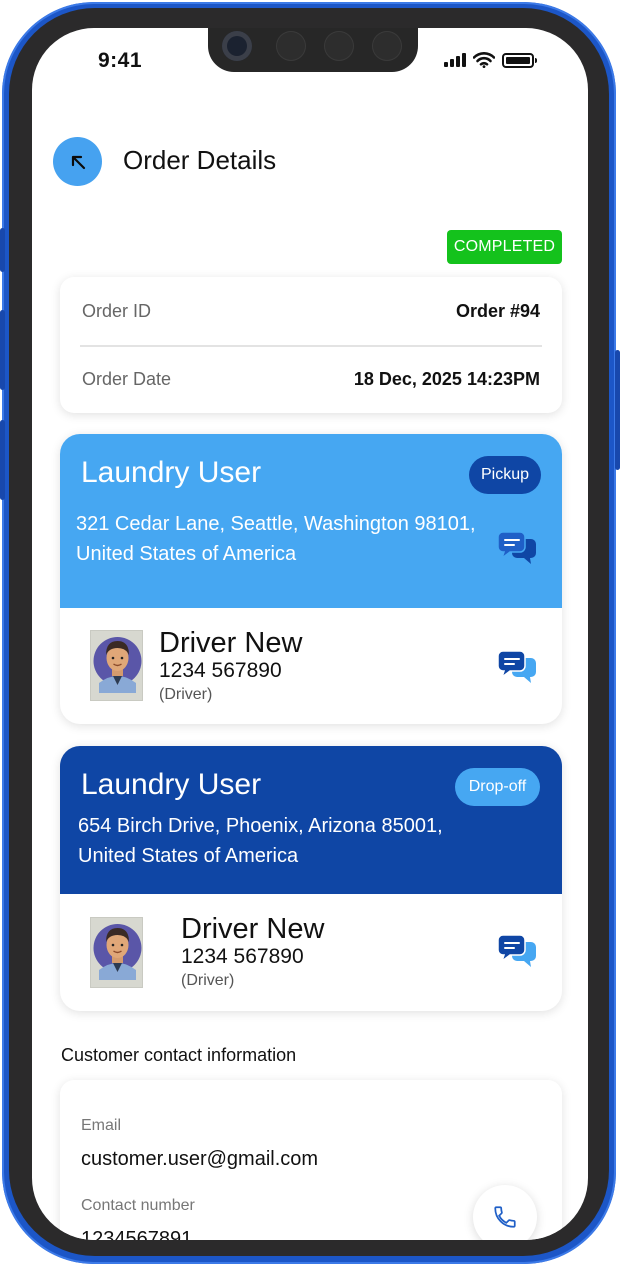 The image size is (620, 1268). I want to click on pickup-driver-role: (Driver), so click(186, 694).